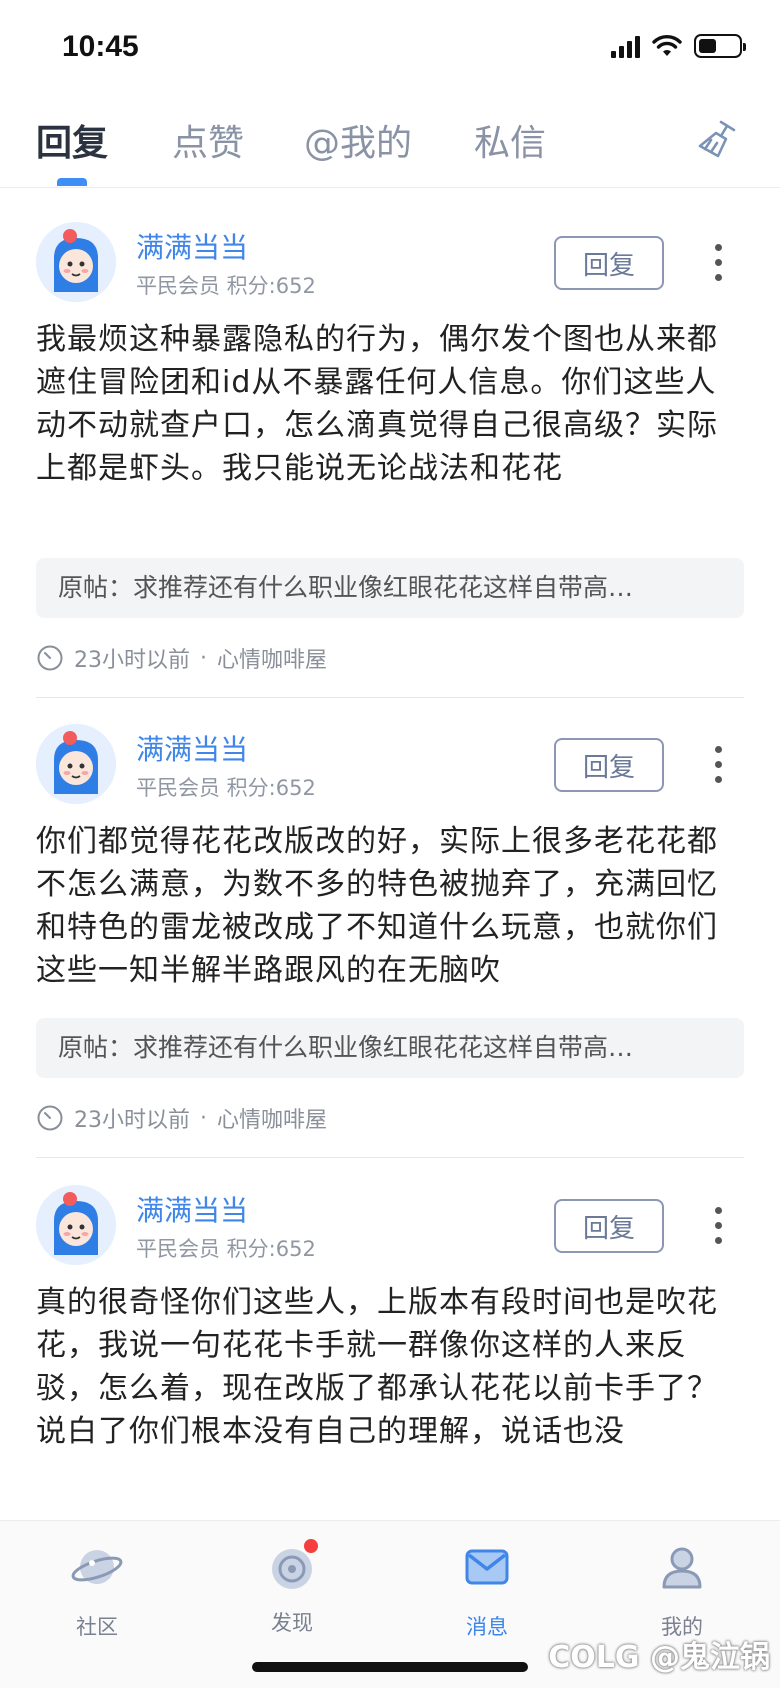 The width and height of the screenshot is (780, 1688). What do you see at coordinates (390, 1667) in the screenshot?
I see `home-indicator` at bounding box center [390, 1667].